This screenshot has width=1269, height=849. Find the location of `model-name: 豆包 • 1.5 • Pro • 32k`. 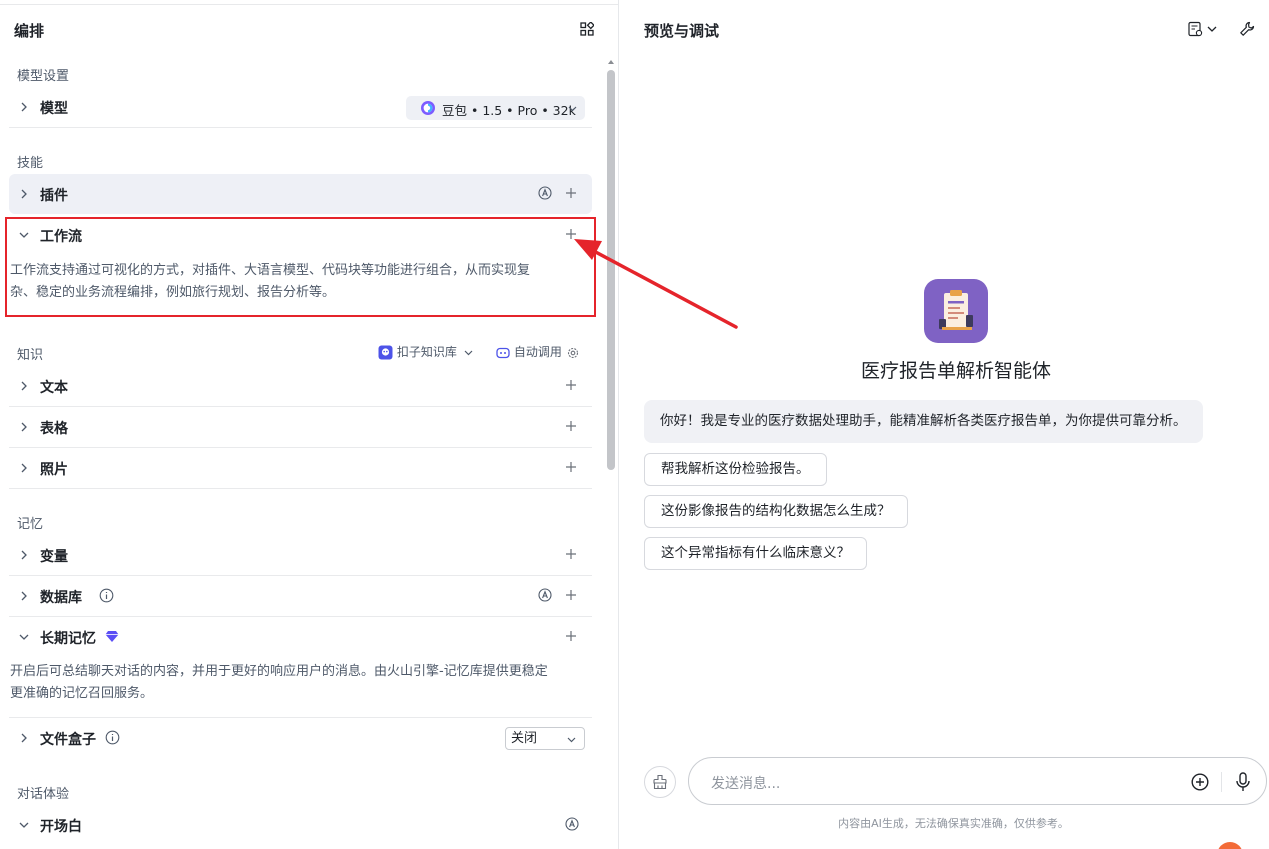

model-name: 豆包 • 1.5 • Pro • 32k is located at coordinates (509, 110).